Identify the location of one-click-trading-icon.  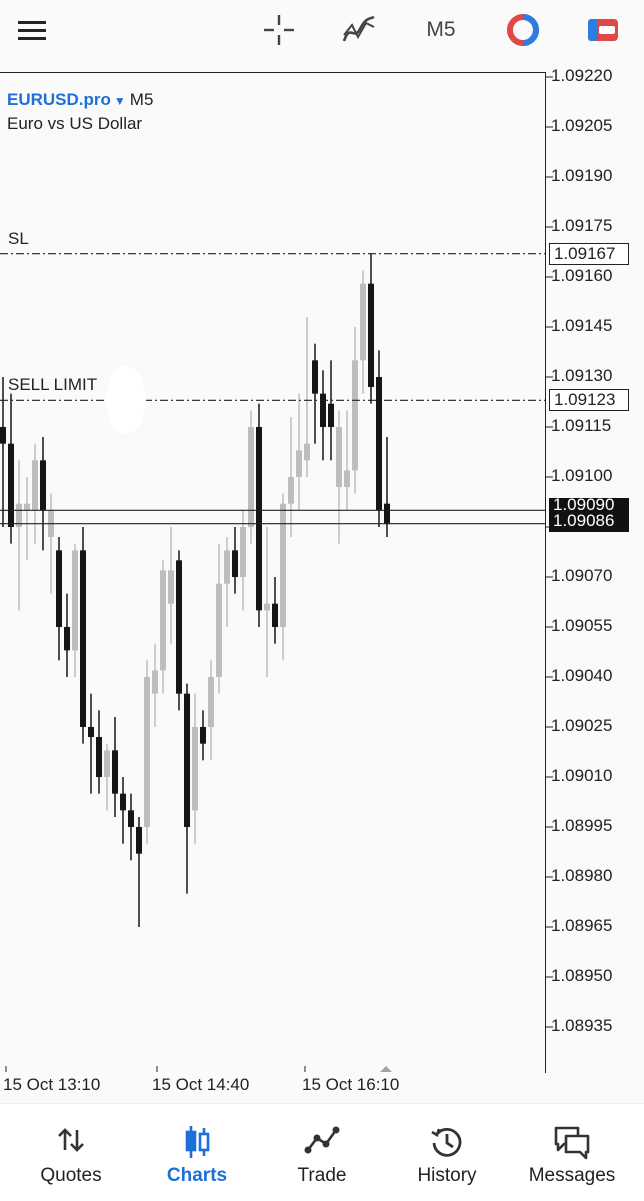
(523, 30).